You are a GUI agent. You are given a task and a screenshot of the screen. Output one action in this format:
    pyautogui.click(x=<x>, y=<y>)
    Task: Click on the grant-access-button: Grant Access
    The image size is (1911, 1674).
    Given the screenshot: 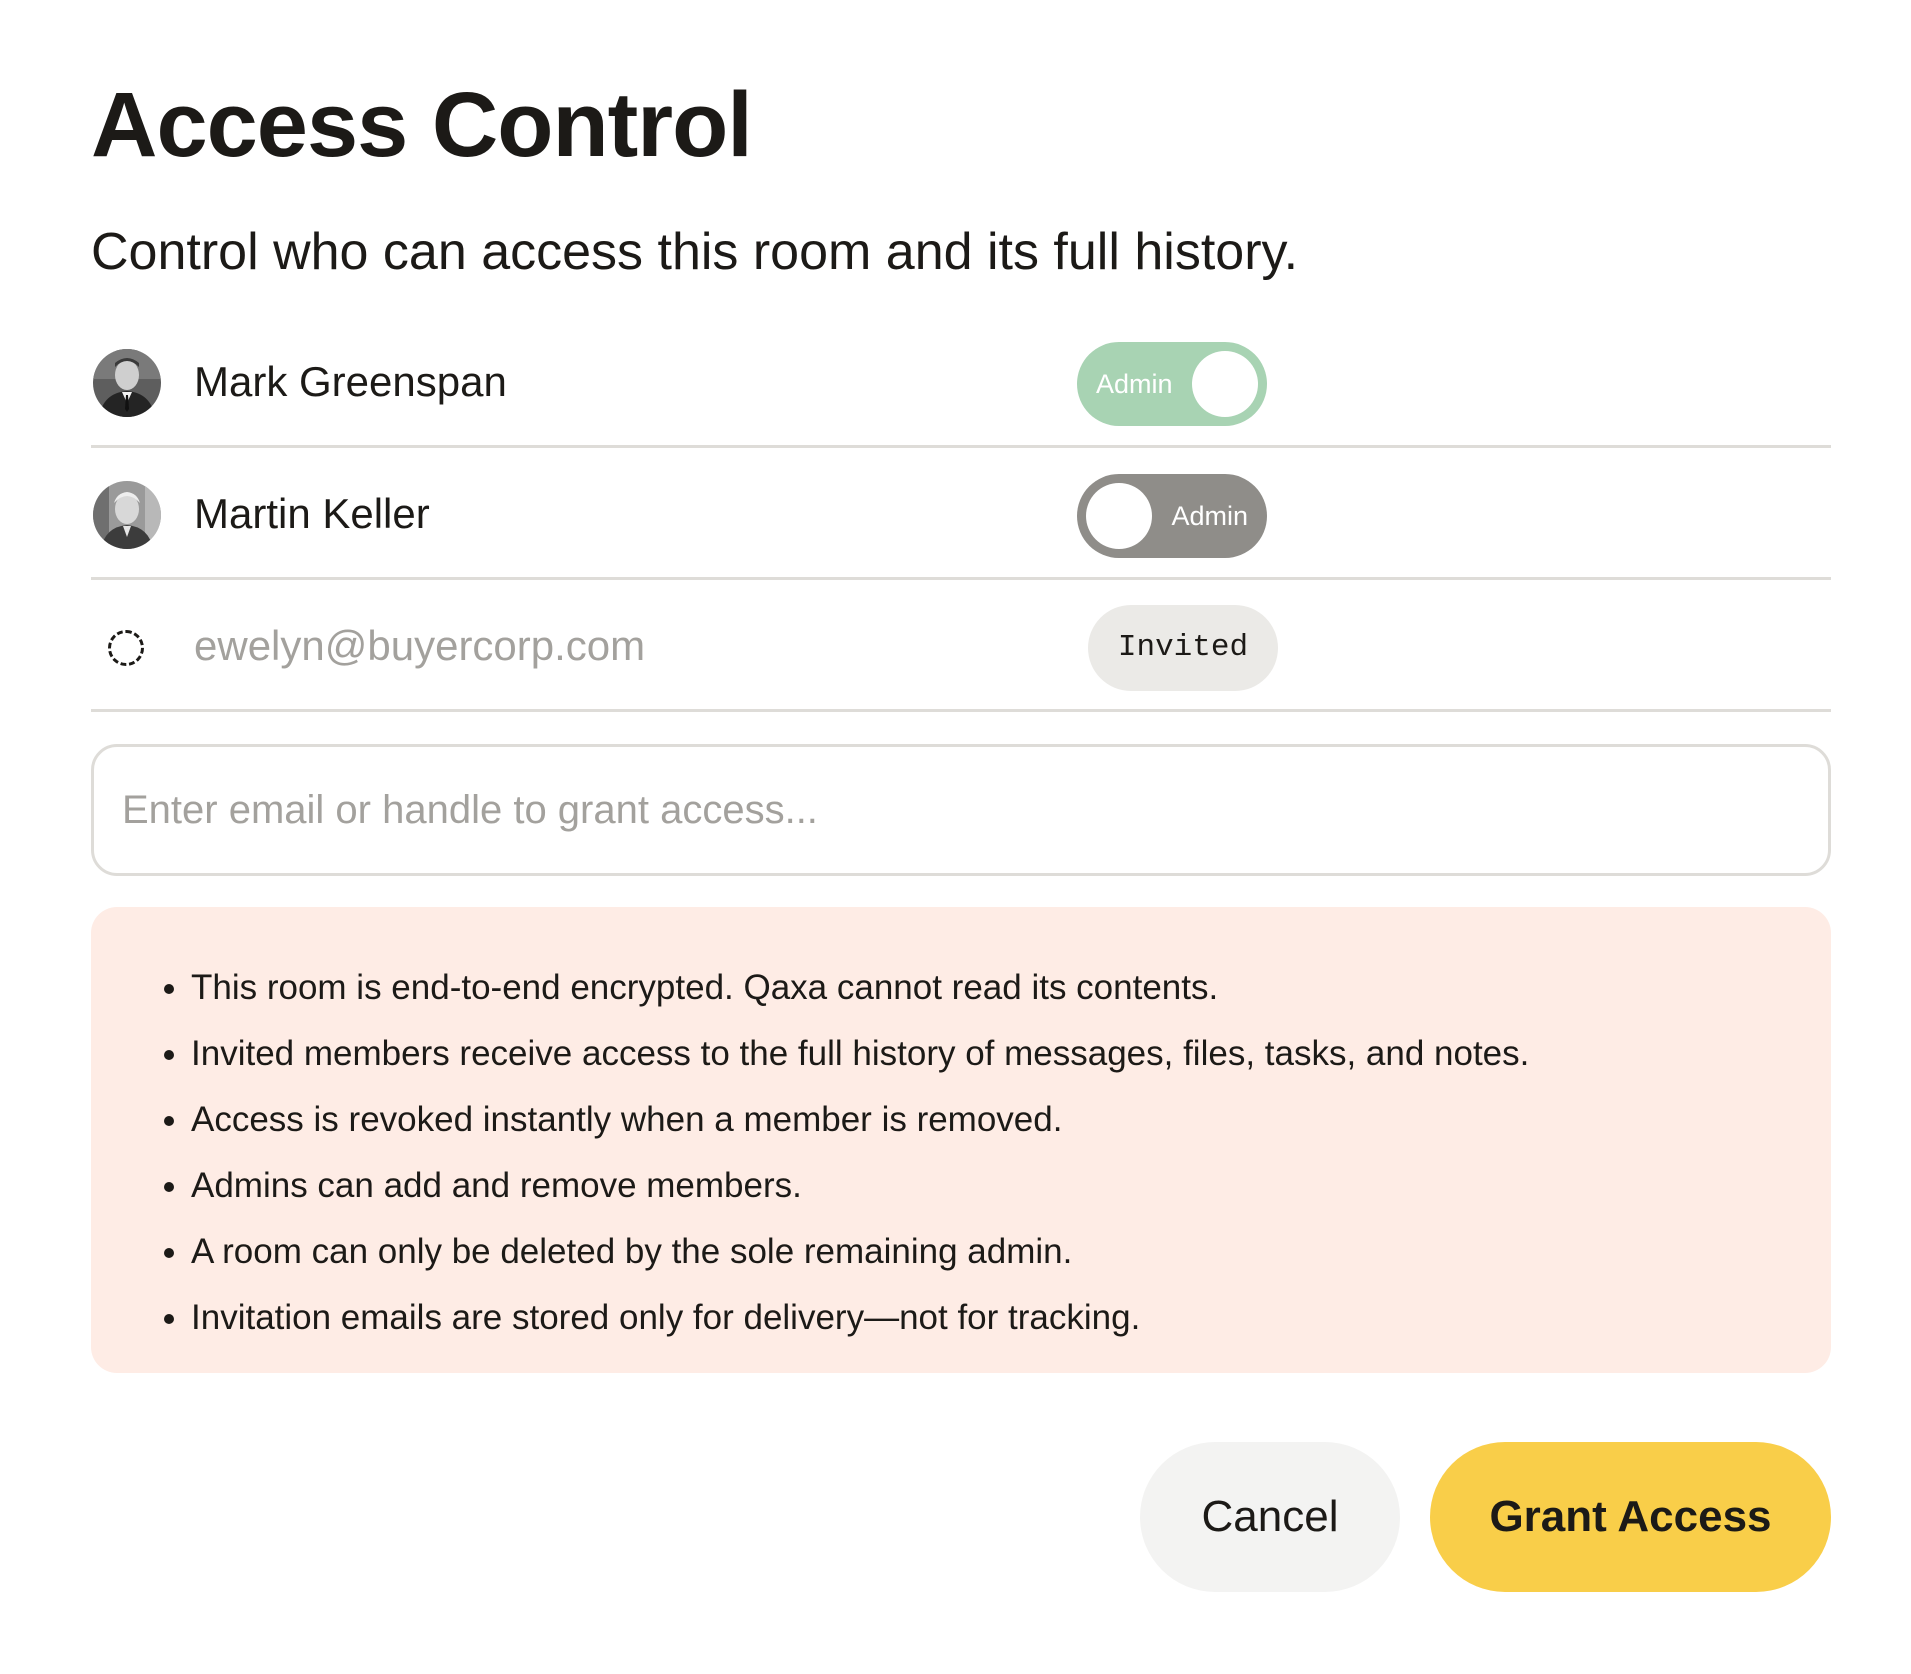 What is the action you would take?
    pyautogui.click(x=1630, y=1517)
    